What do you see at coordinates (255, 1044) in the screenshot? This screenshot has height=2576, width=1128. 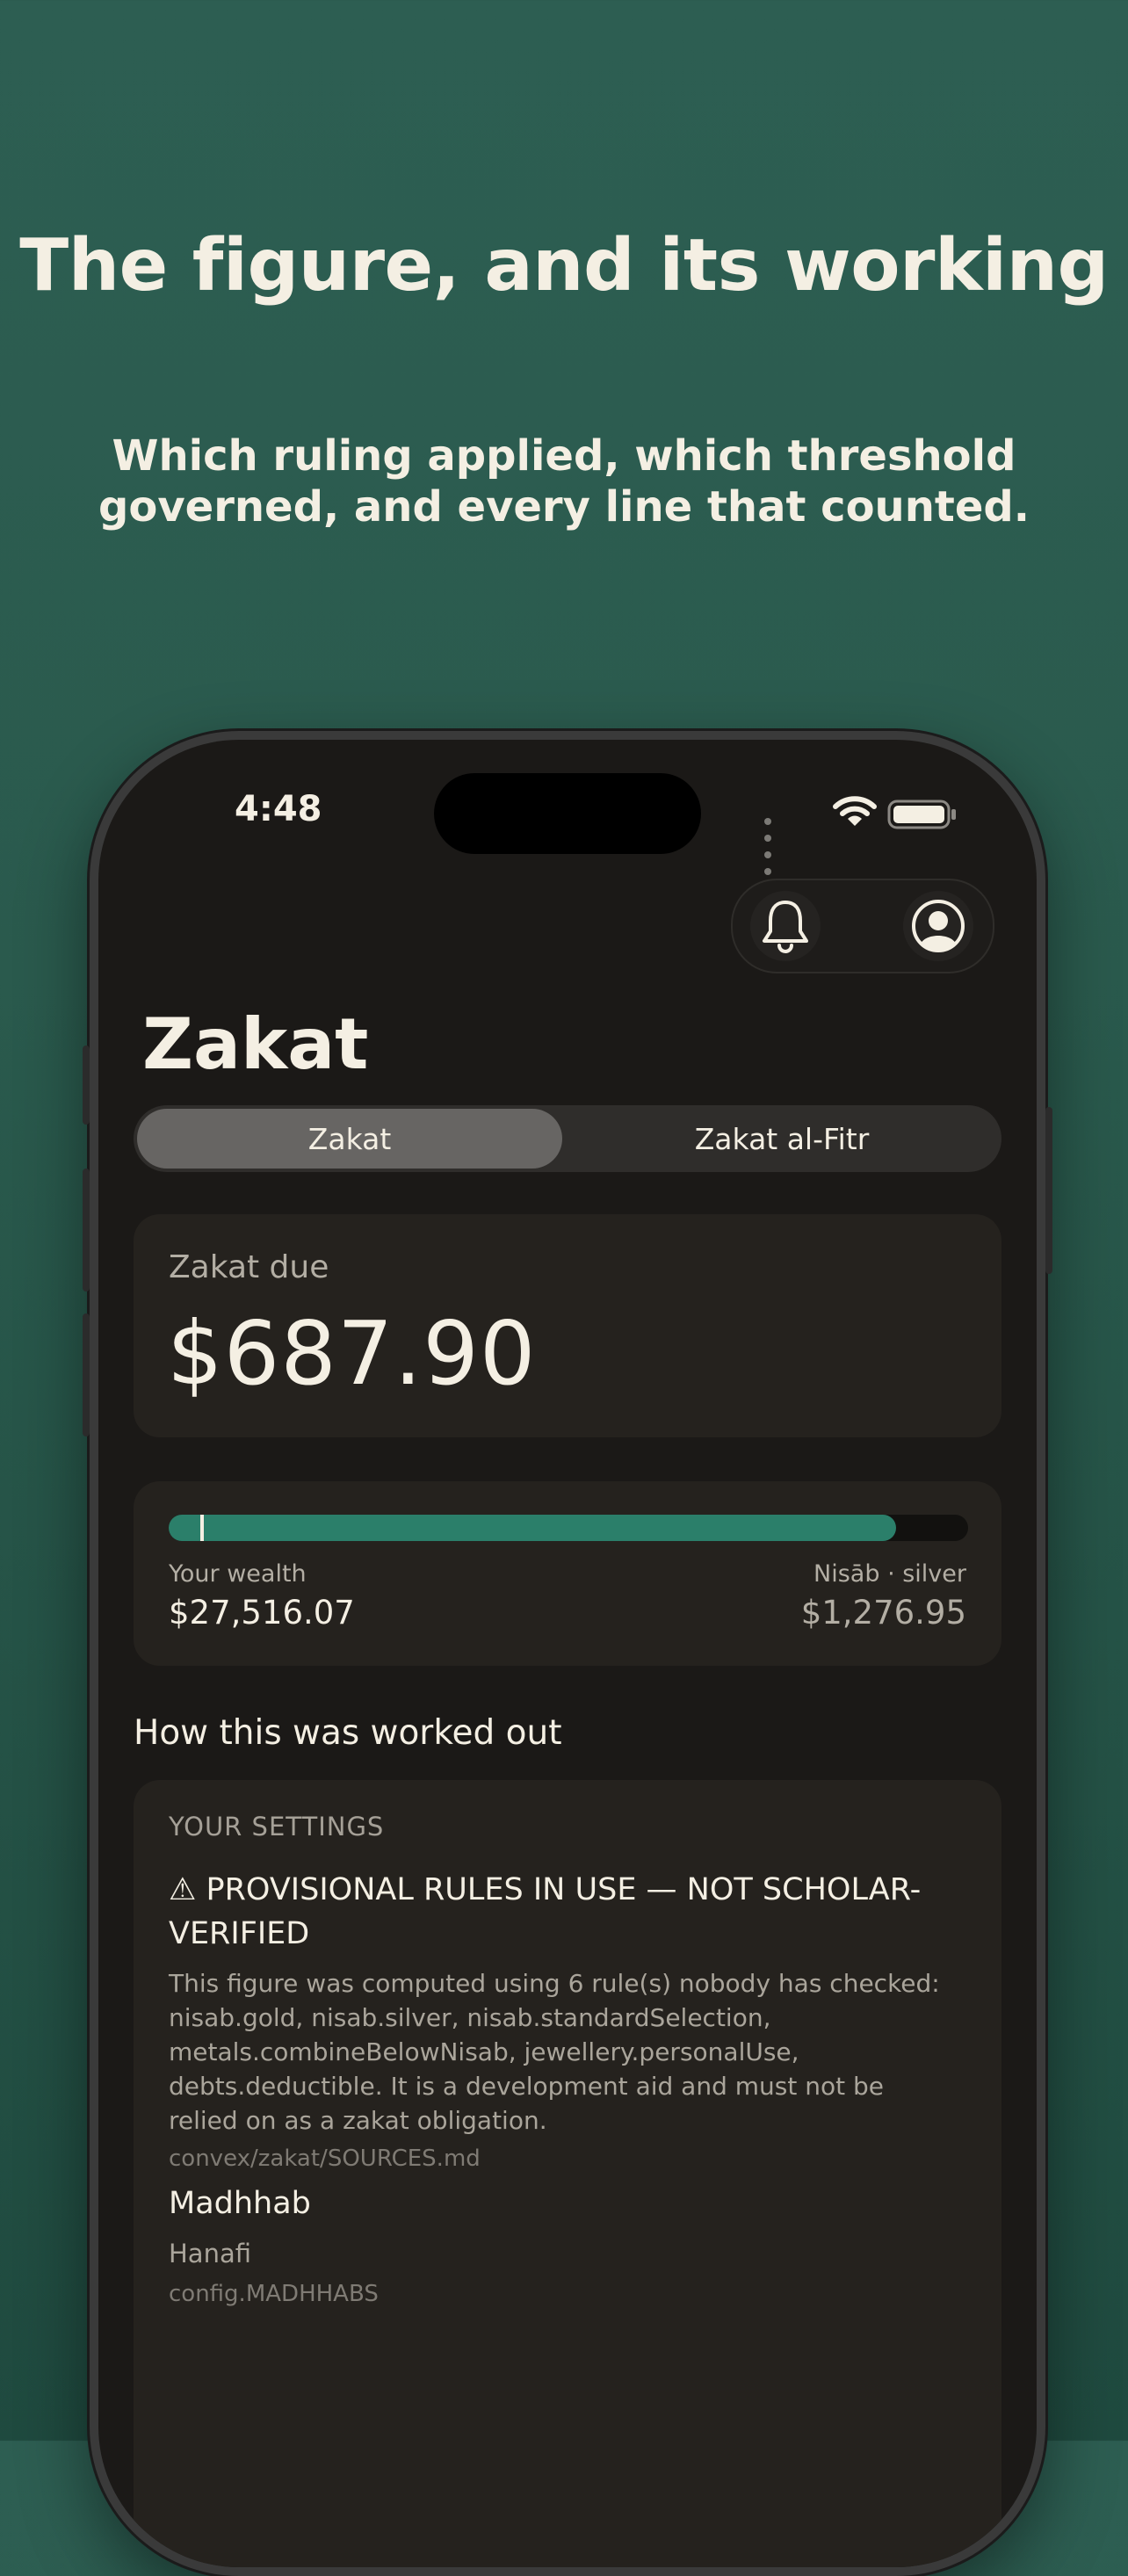 I see `page-title: Zakat` at bounding box center [255, 1044].